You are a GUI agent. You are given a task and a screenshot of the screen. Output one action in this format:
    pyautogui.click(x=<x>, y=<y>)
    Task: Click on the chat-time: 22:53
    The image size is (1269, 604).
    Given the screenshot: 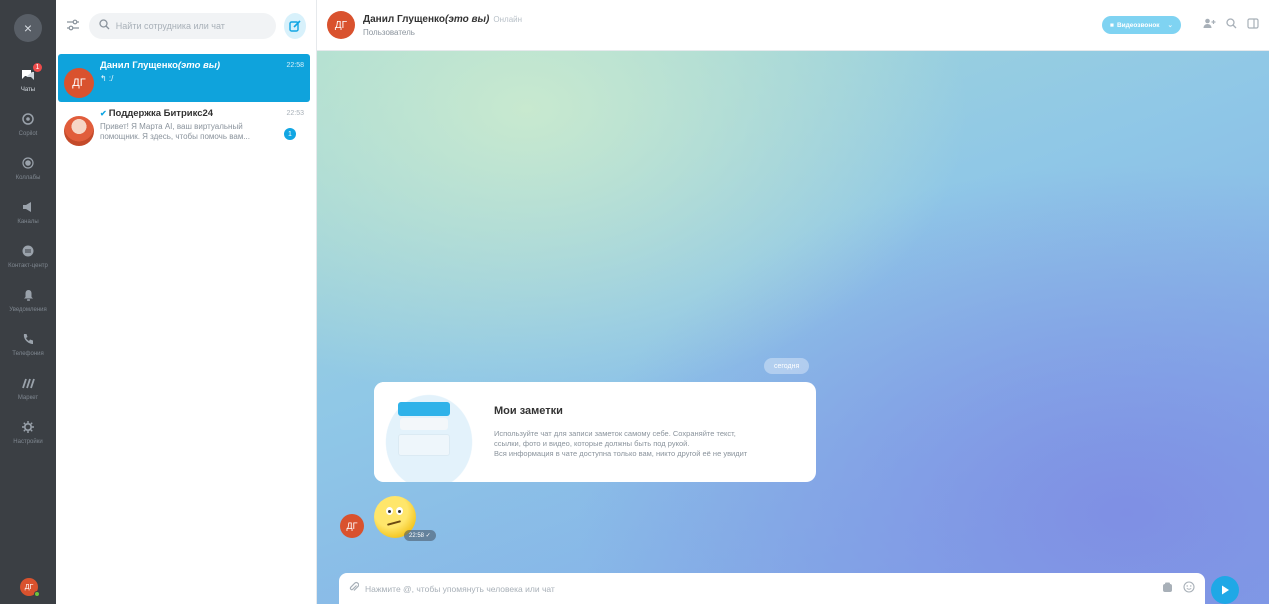 What is the action you would take?
    pyautogui.click(x=295, y=113)
    